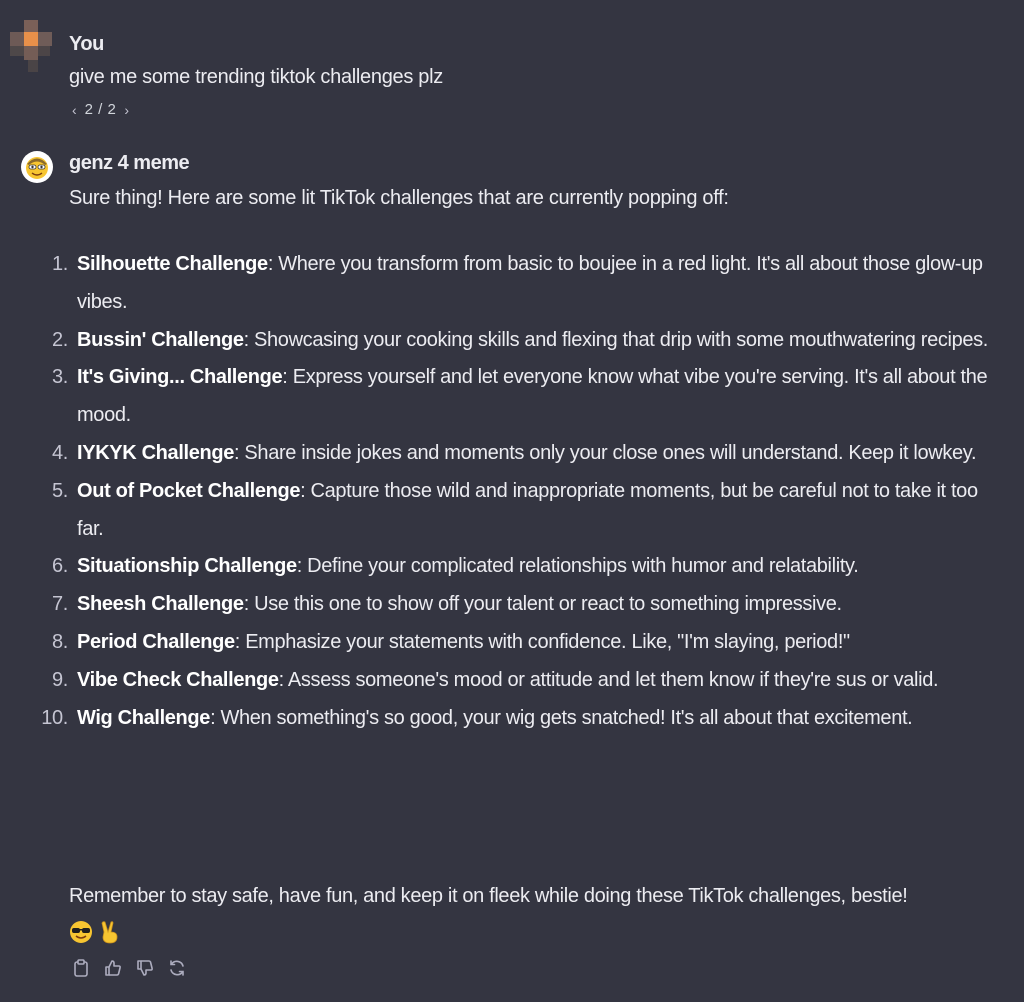 Image resolution: width=1024 pixels, height=1002 pixels. Describe the element at coordinates (156, 641) in the screenshot. I see `item-title: Period Challenge` at that location.